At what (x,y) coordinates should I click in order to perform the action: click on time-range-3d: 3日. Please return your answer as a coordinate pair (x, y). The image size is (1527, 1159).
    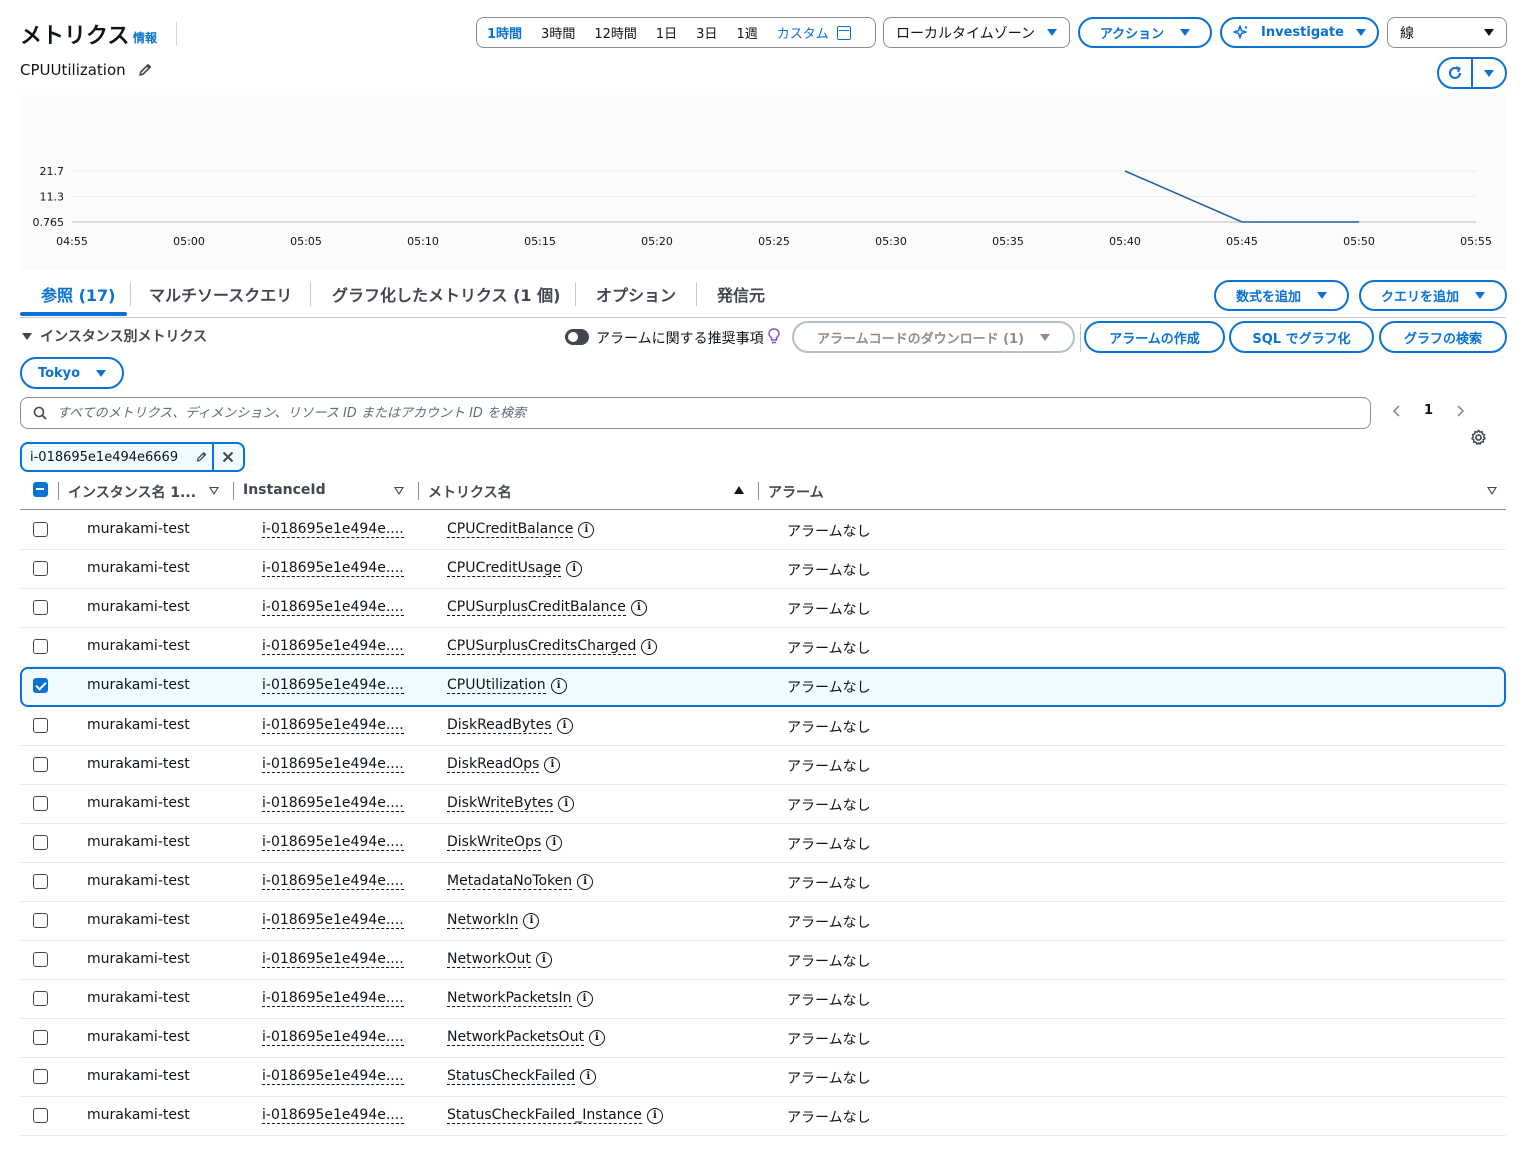
    Looking at the image, I should click on (706, 32).